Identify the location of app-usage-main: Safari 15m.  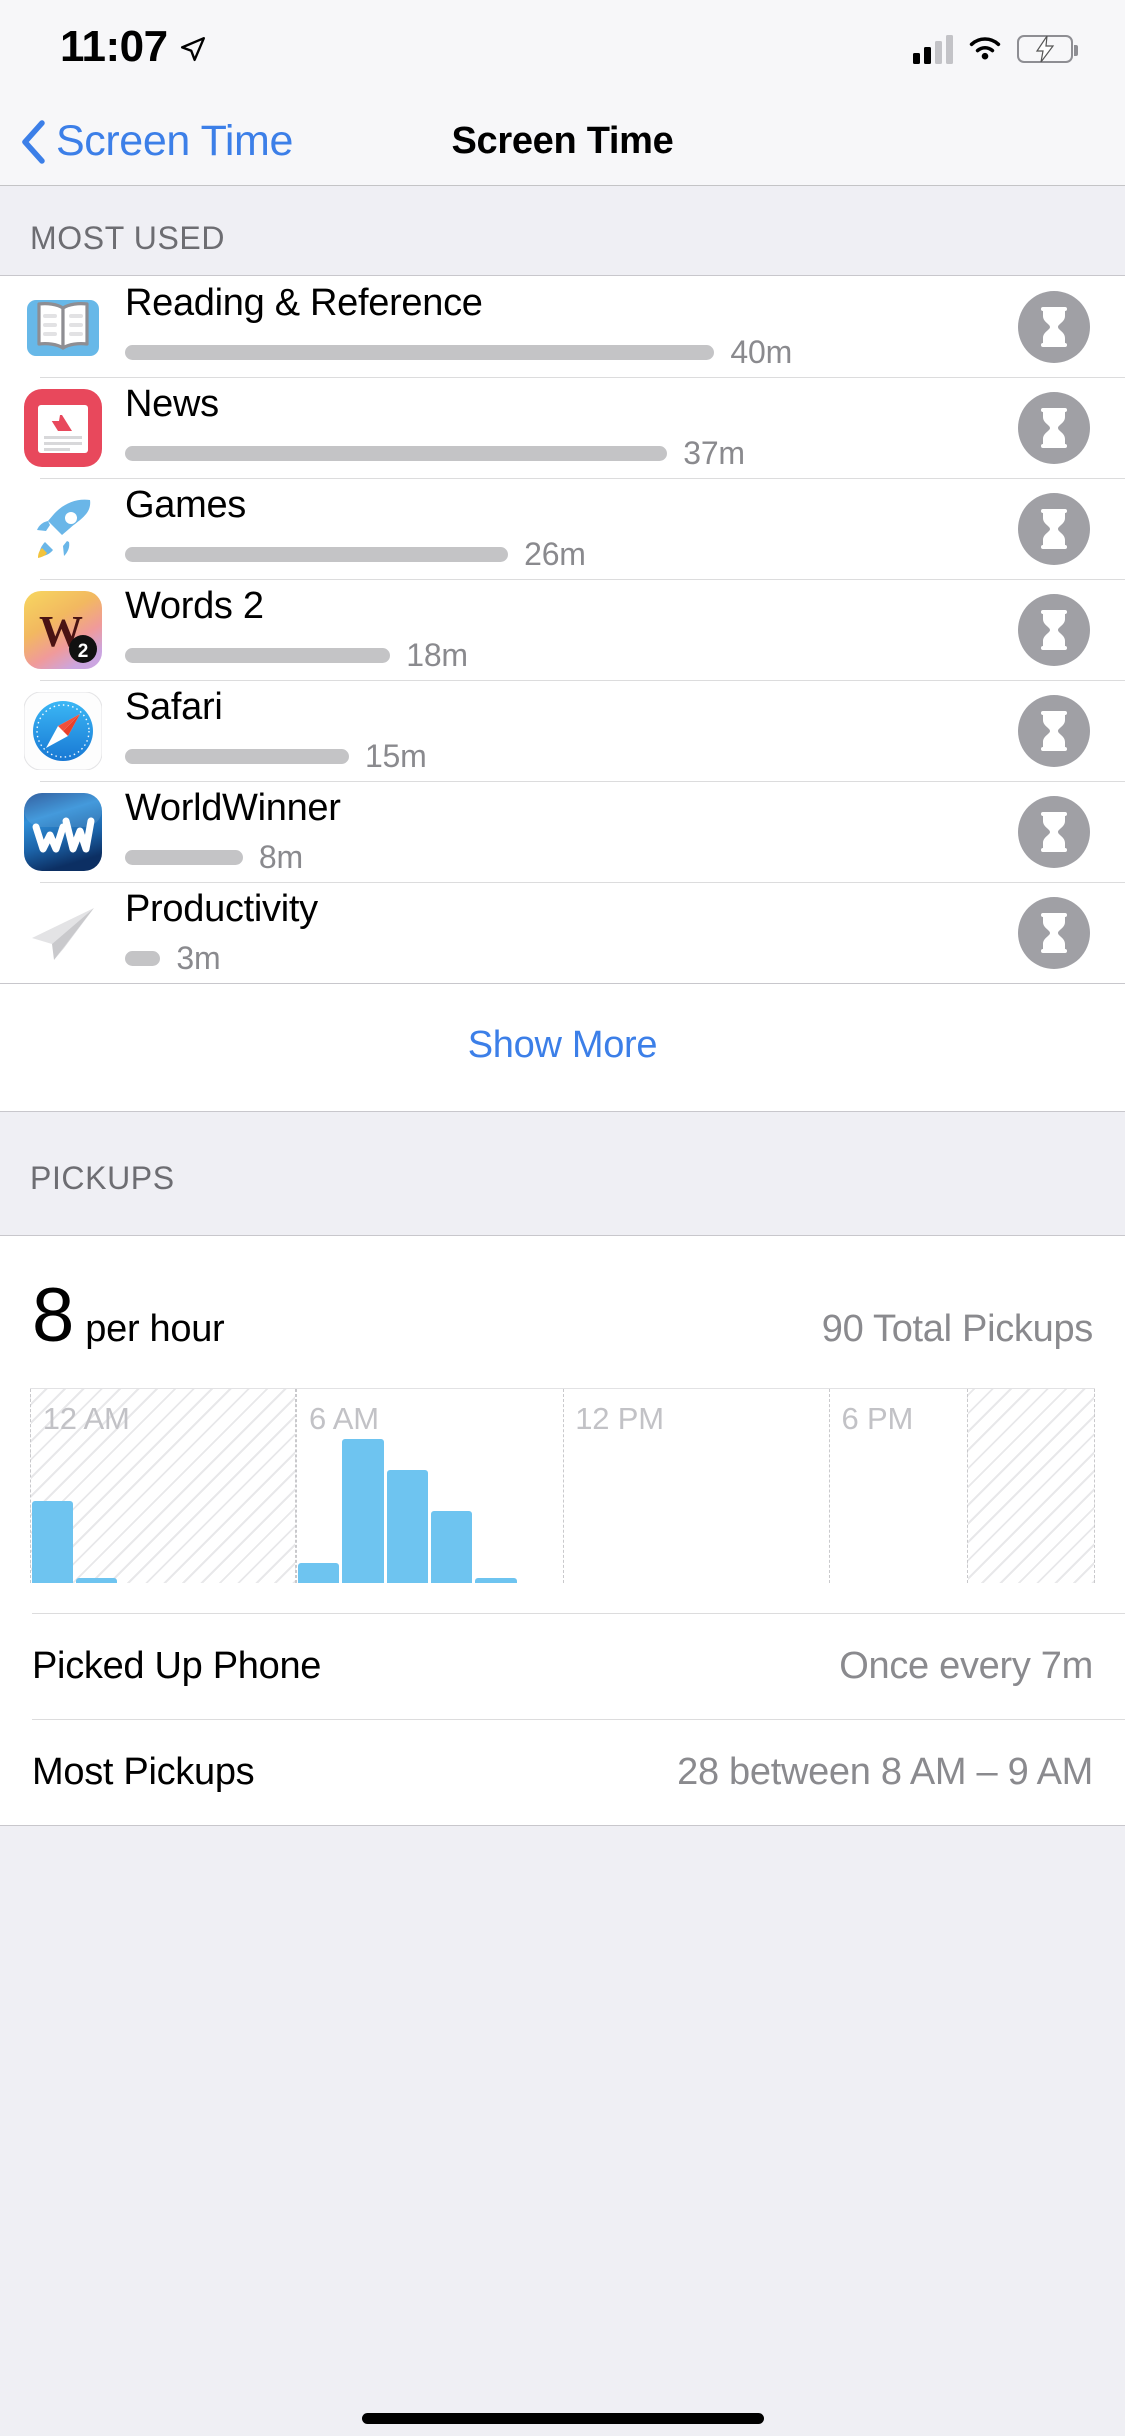
(571, 730).